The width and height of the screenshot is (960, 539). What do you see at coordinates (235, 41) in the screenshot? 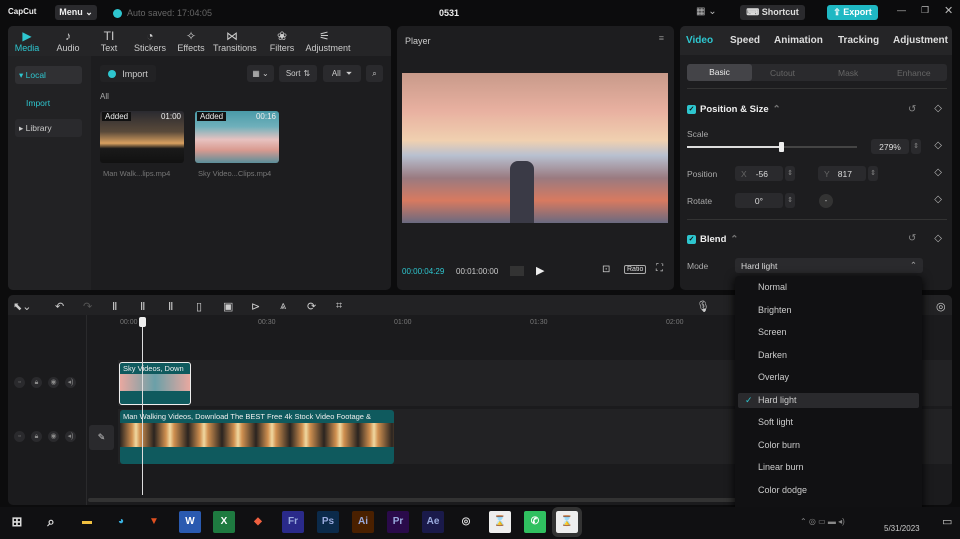
I see `tab-transitions: ⋈ Transitions` at bounding box center [235, 41].